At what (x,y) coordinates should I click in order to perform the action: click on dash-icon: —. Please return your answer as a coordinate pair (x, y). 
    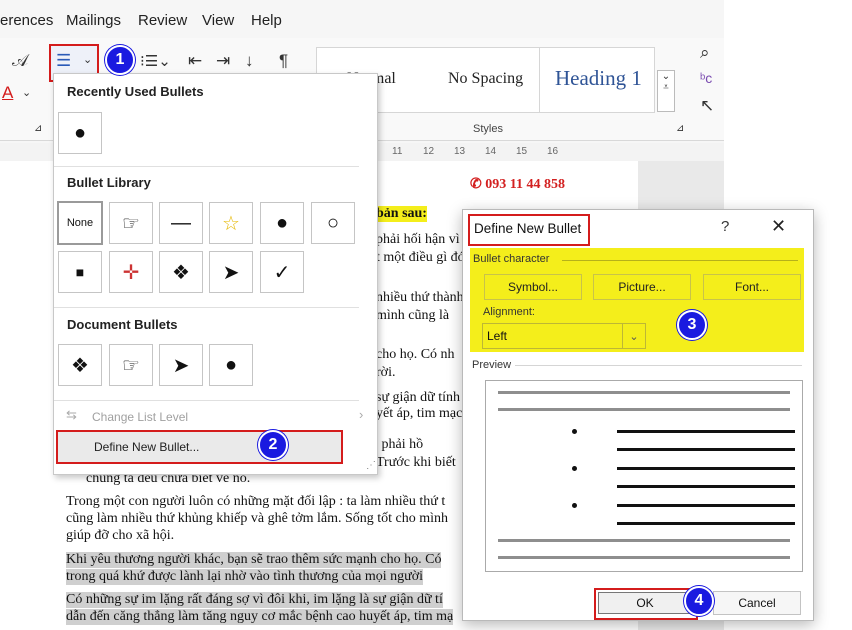
    Looking at the image, I should click on (181, 222).